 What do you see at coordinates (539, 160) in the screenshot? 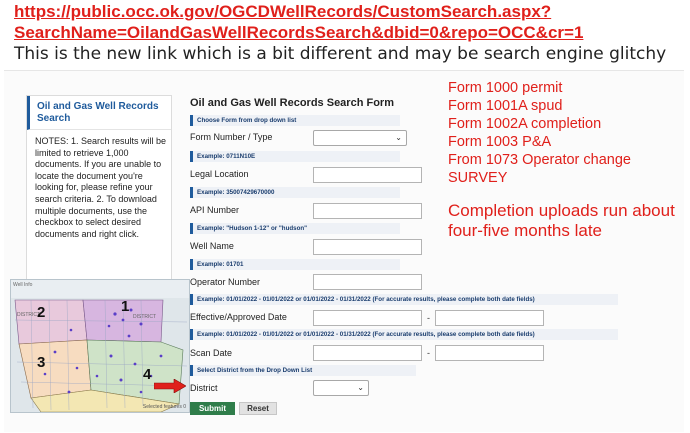
I see `annotation-form-1073: From 1073 Operator change` at bounding box center [539, 160].